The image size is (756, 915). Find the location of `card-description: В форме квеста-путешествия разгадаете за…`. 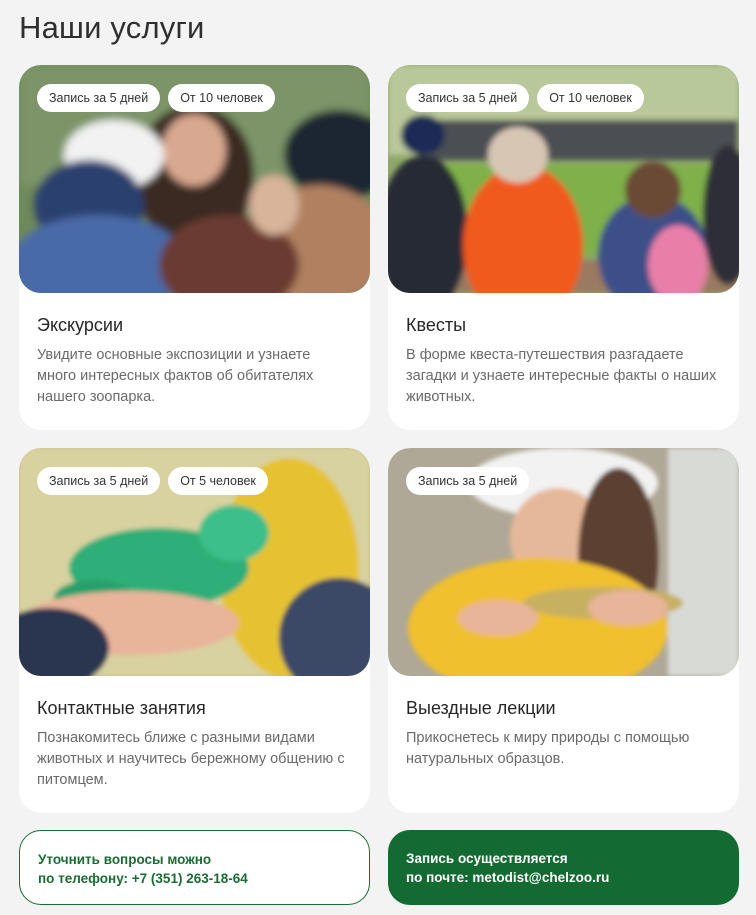

card-description: В форме квеста-путешествия разгадаете за… is located at coordinates (561, 376).